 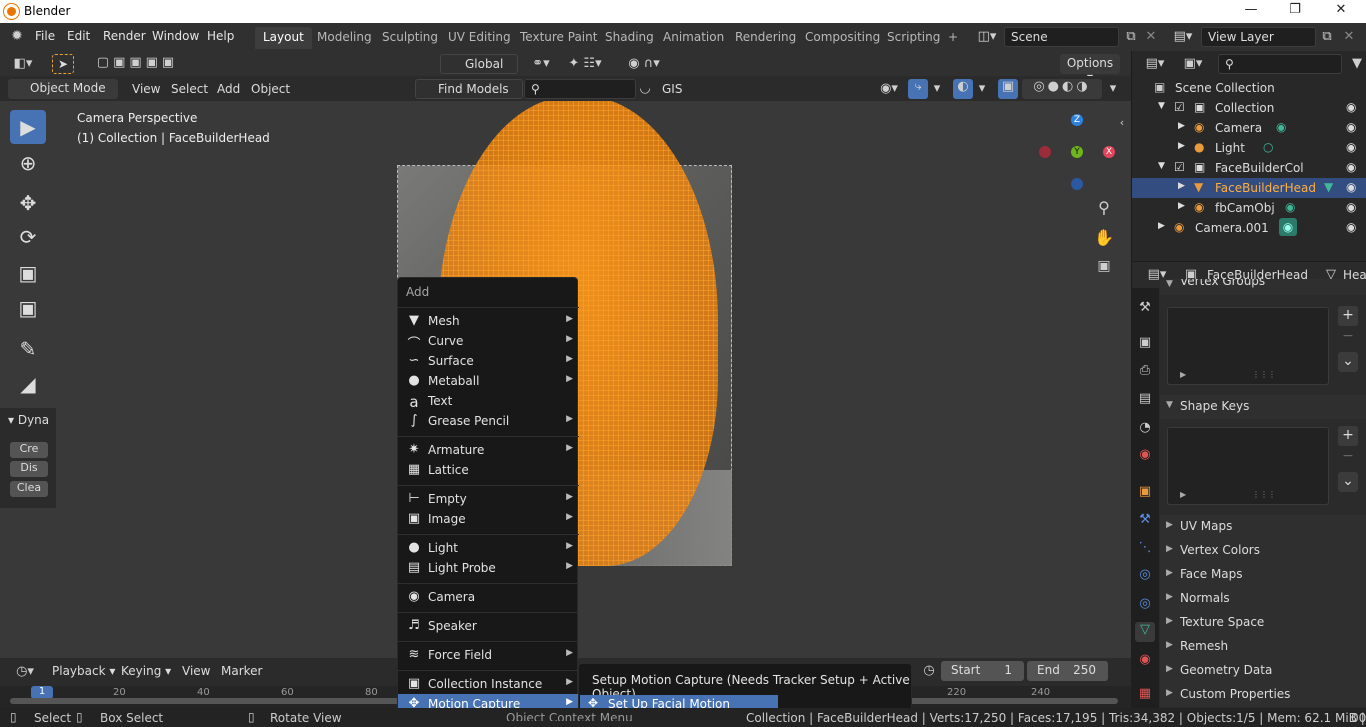 What do you see at coordinates (1263, 551) in the screenshot?
I see `panel-vertex-colors: ▶ Vertex Colors` at bounding box center [1263, 551].